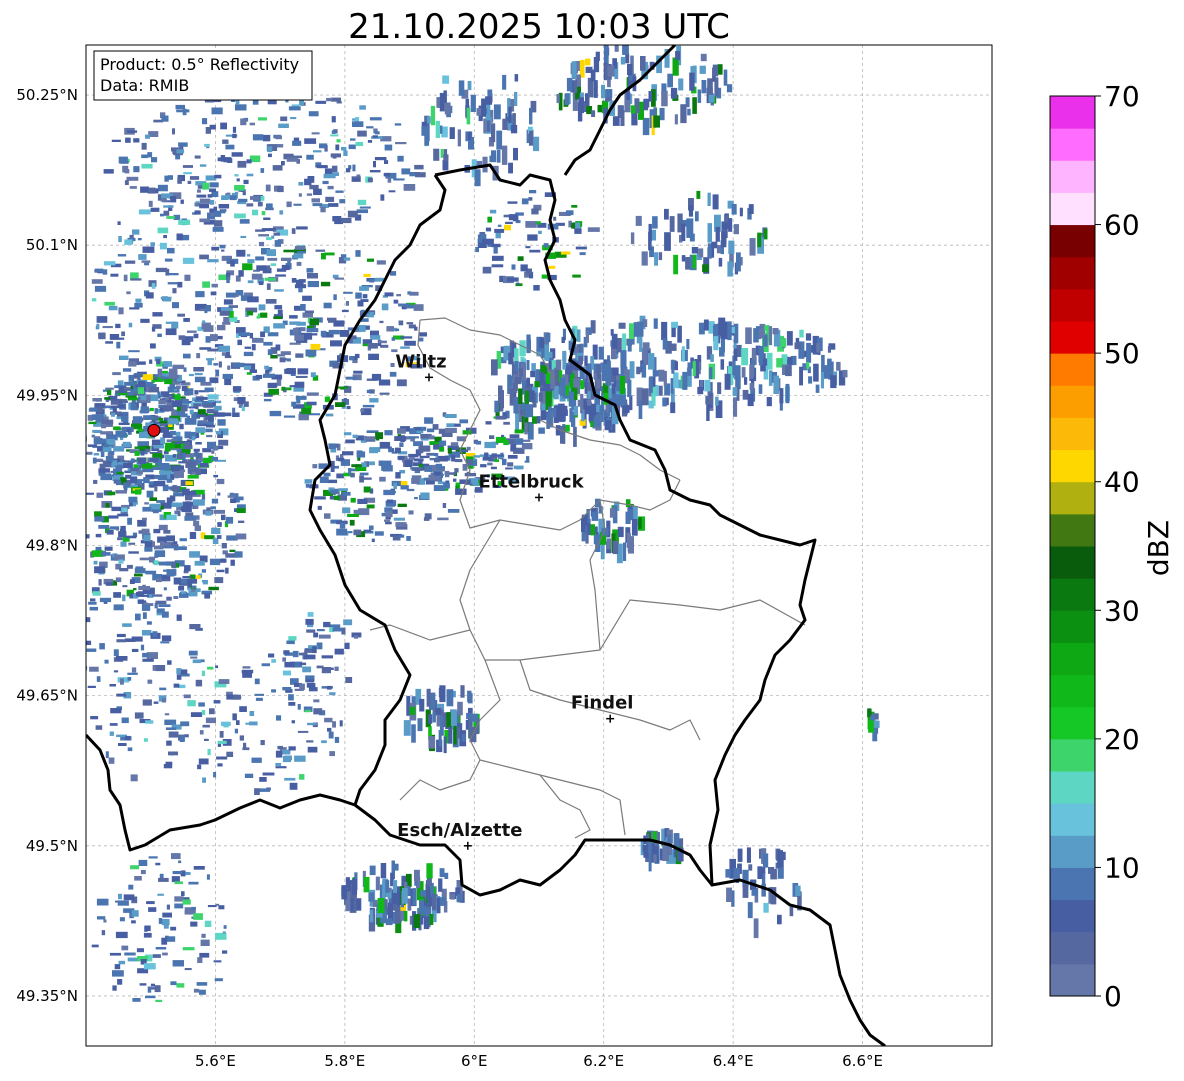 The image size is (1184, 1081). What do you see at coordinates (1158, 548) in the screenshot?
I see `colorbar-label: dBZ` at bounding box center [1158, 548].